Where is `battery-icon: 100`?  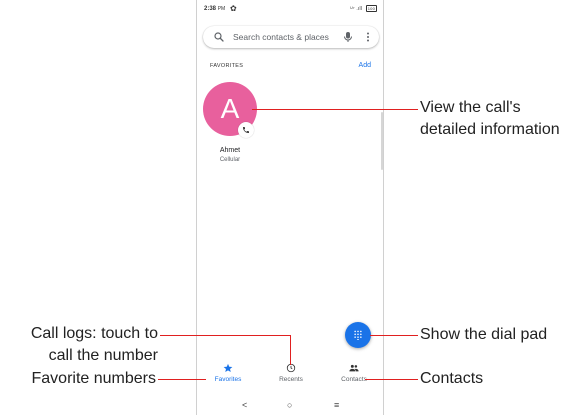 battery-icon: 100 is located at coordinates (371, 8).